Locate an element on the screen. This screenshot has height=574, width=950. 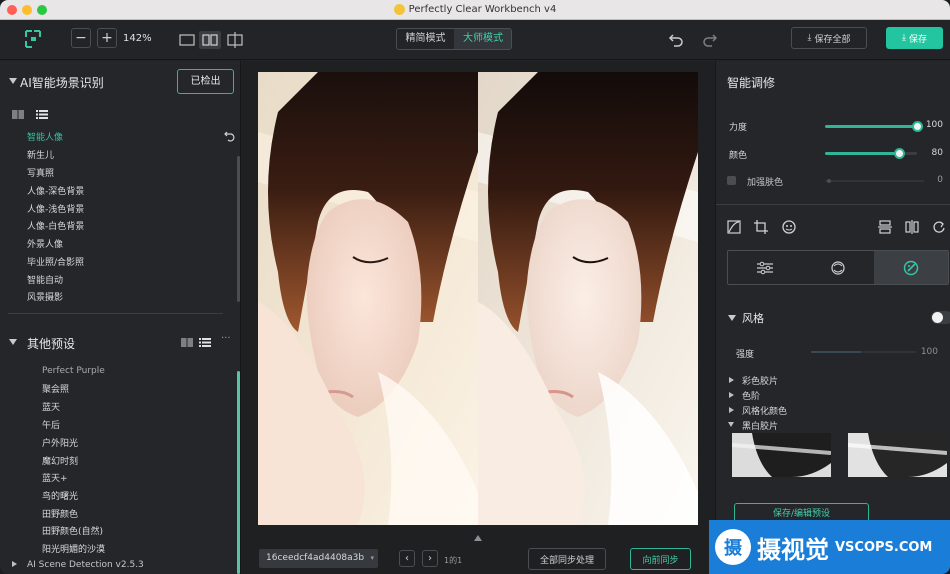
style-toggle is located at coordinates (940, 317).